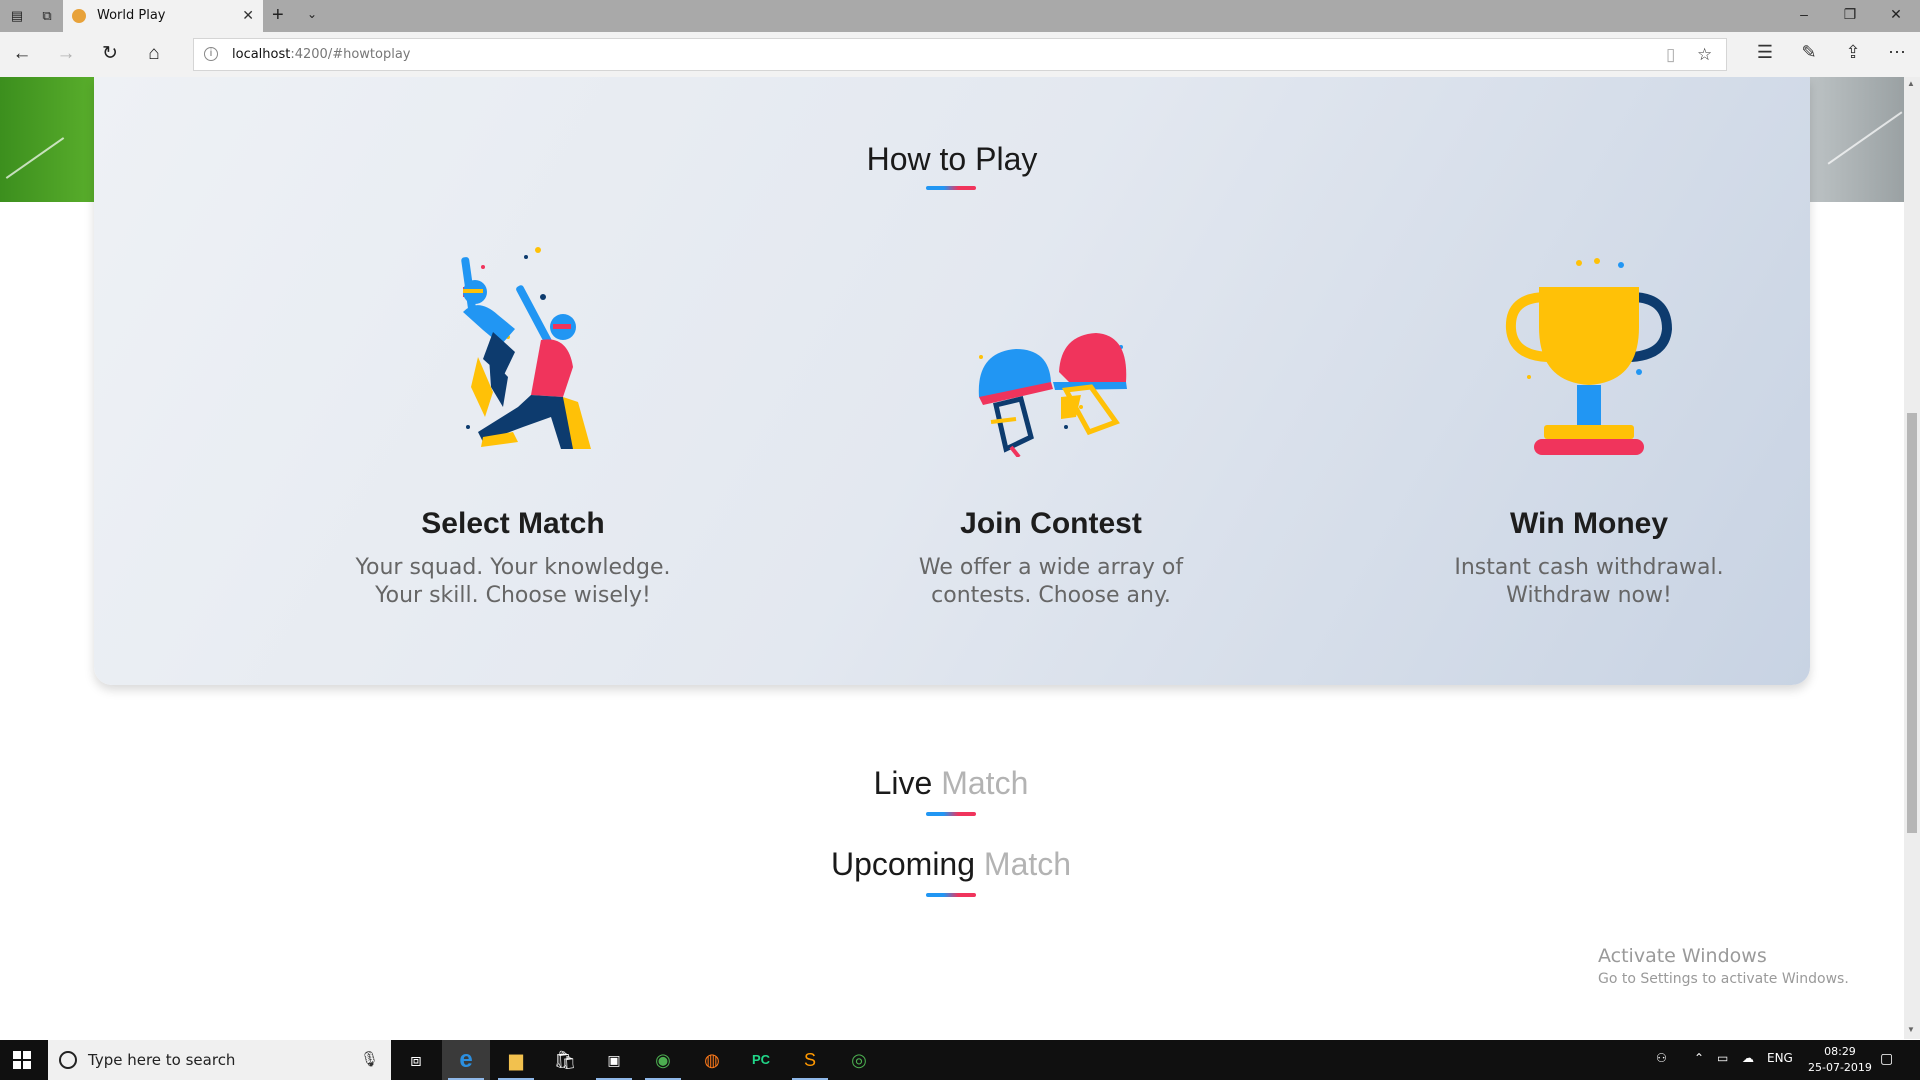 The height and width of the screenshot is (1080, 1920). I want to click on restore-icon: ❐, so click(1850, 14).